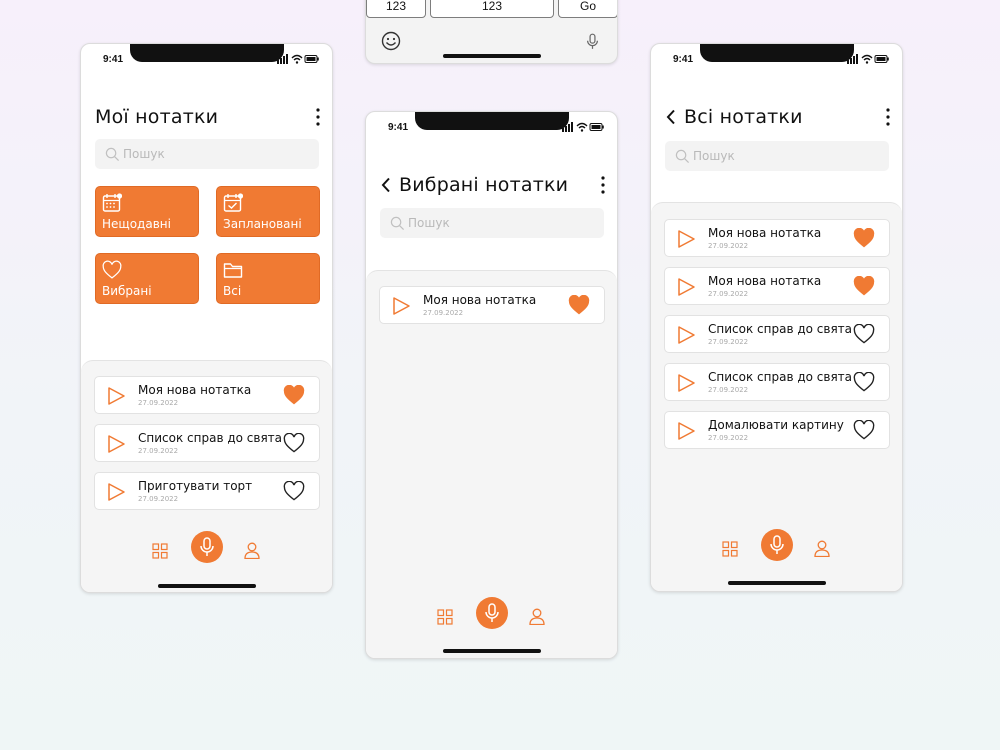 This screenshot has height=750, width=1000. I want to click on header: Мої нотатки, so click(207, 117).